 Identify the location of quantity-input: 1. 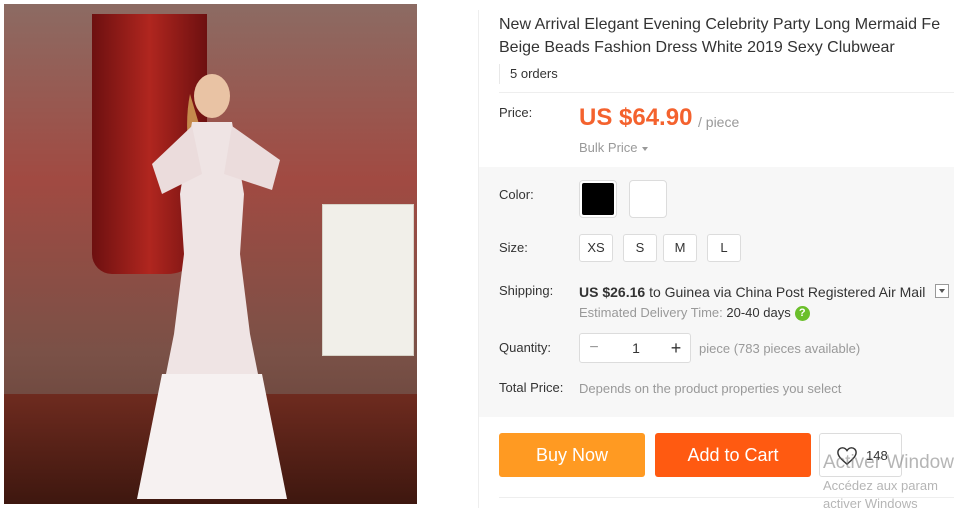
(636, 348).